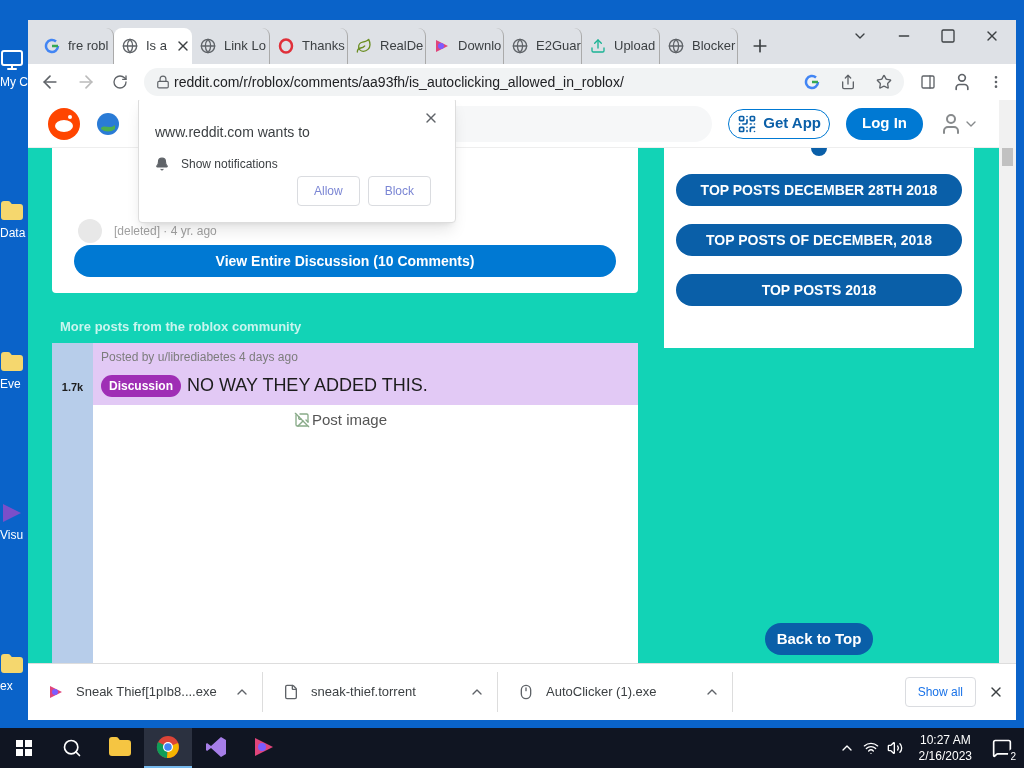 This screenshot has height=768, width=1024. Describe the element at coordinates (940, 692) in the screenshot. I see `show-all-button: Show all` at that location.